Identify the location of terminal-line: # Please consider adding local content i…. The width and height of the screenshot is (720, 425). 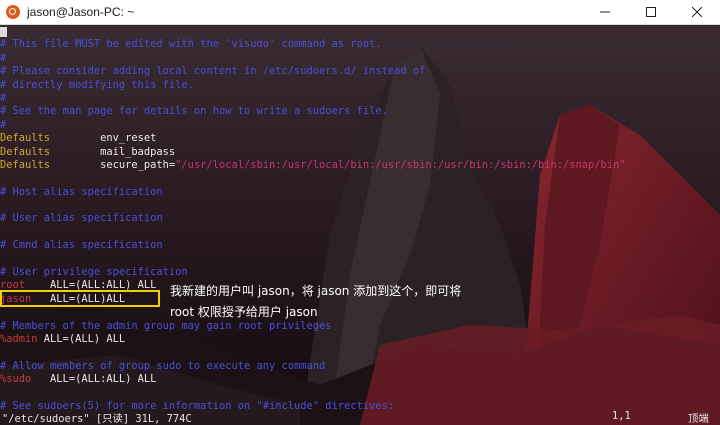
(213, 71).